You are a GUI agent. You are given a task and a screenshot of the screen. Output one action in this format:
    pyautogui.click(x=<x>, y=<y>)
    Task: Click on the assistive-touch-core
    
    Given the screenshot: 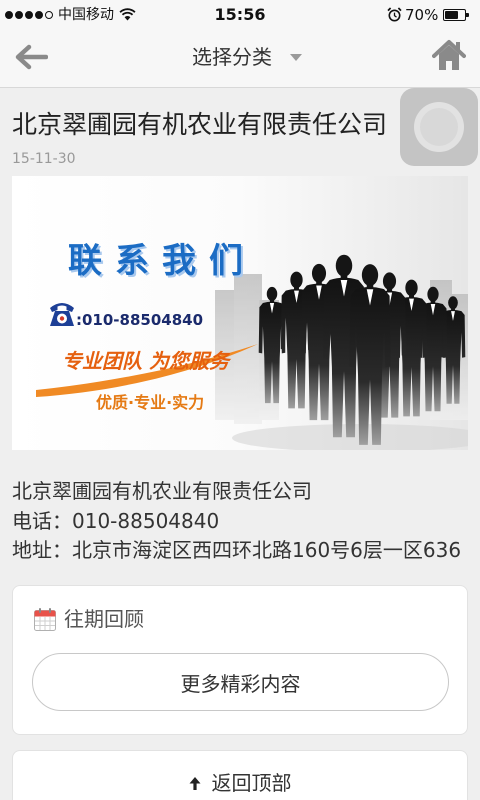 What is the action you would take?
    pyautogui.click(x=439, y=127)
    